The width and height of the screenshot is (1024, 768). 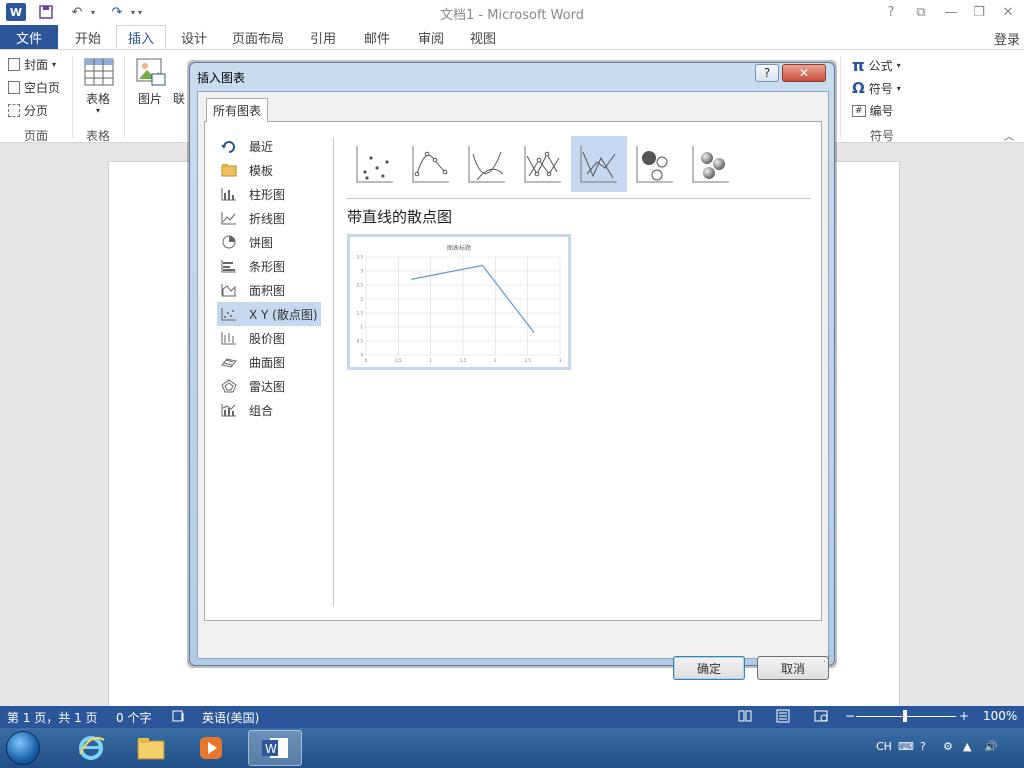 I want to click on blank-page-label: 空白页, so click(x=42, y=88).